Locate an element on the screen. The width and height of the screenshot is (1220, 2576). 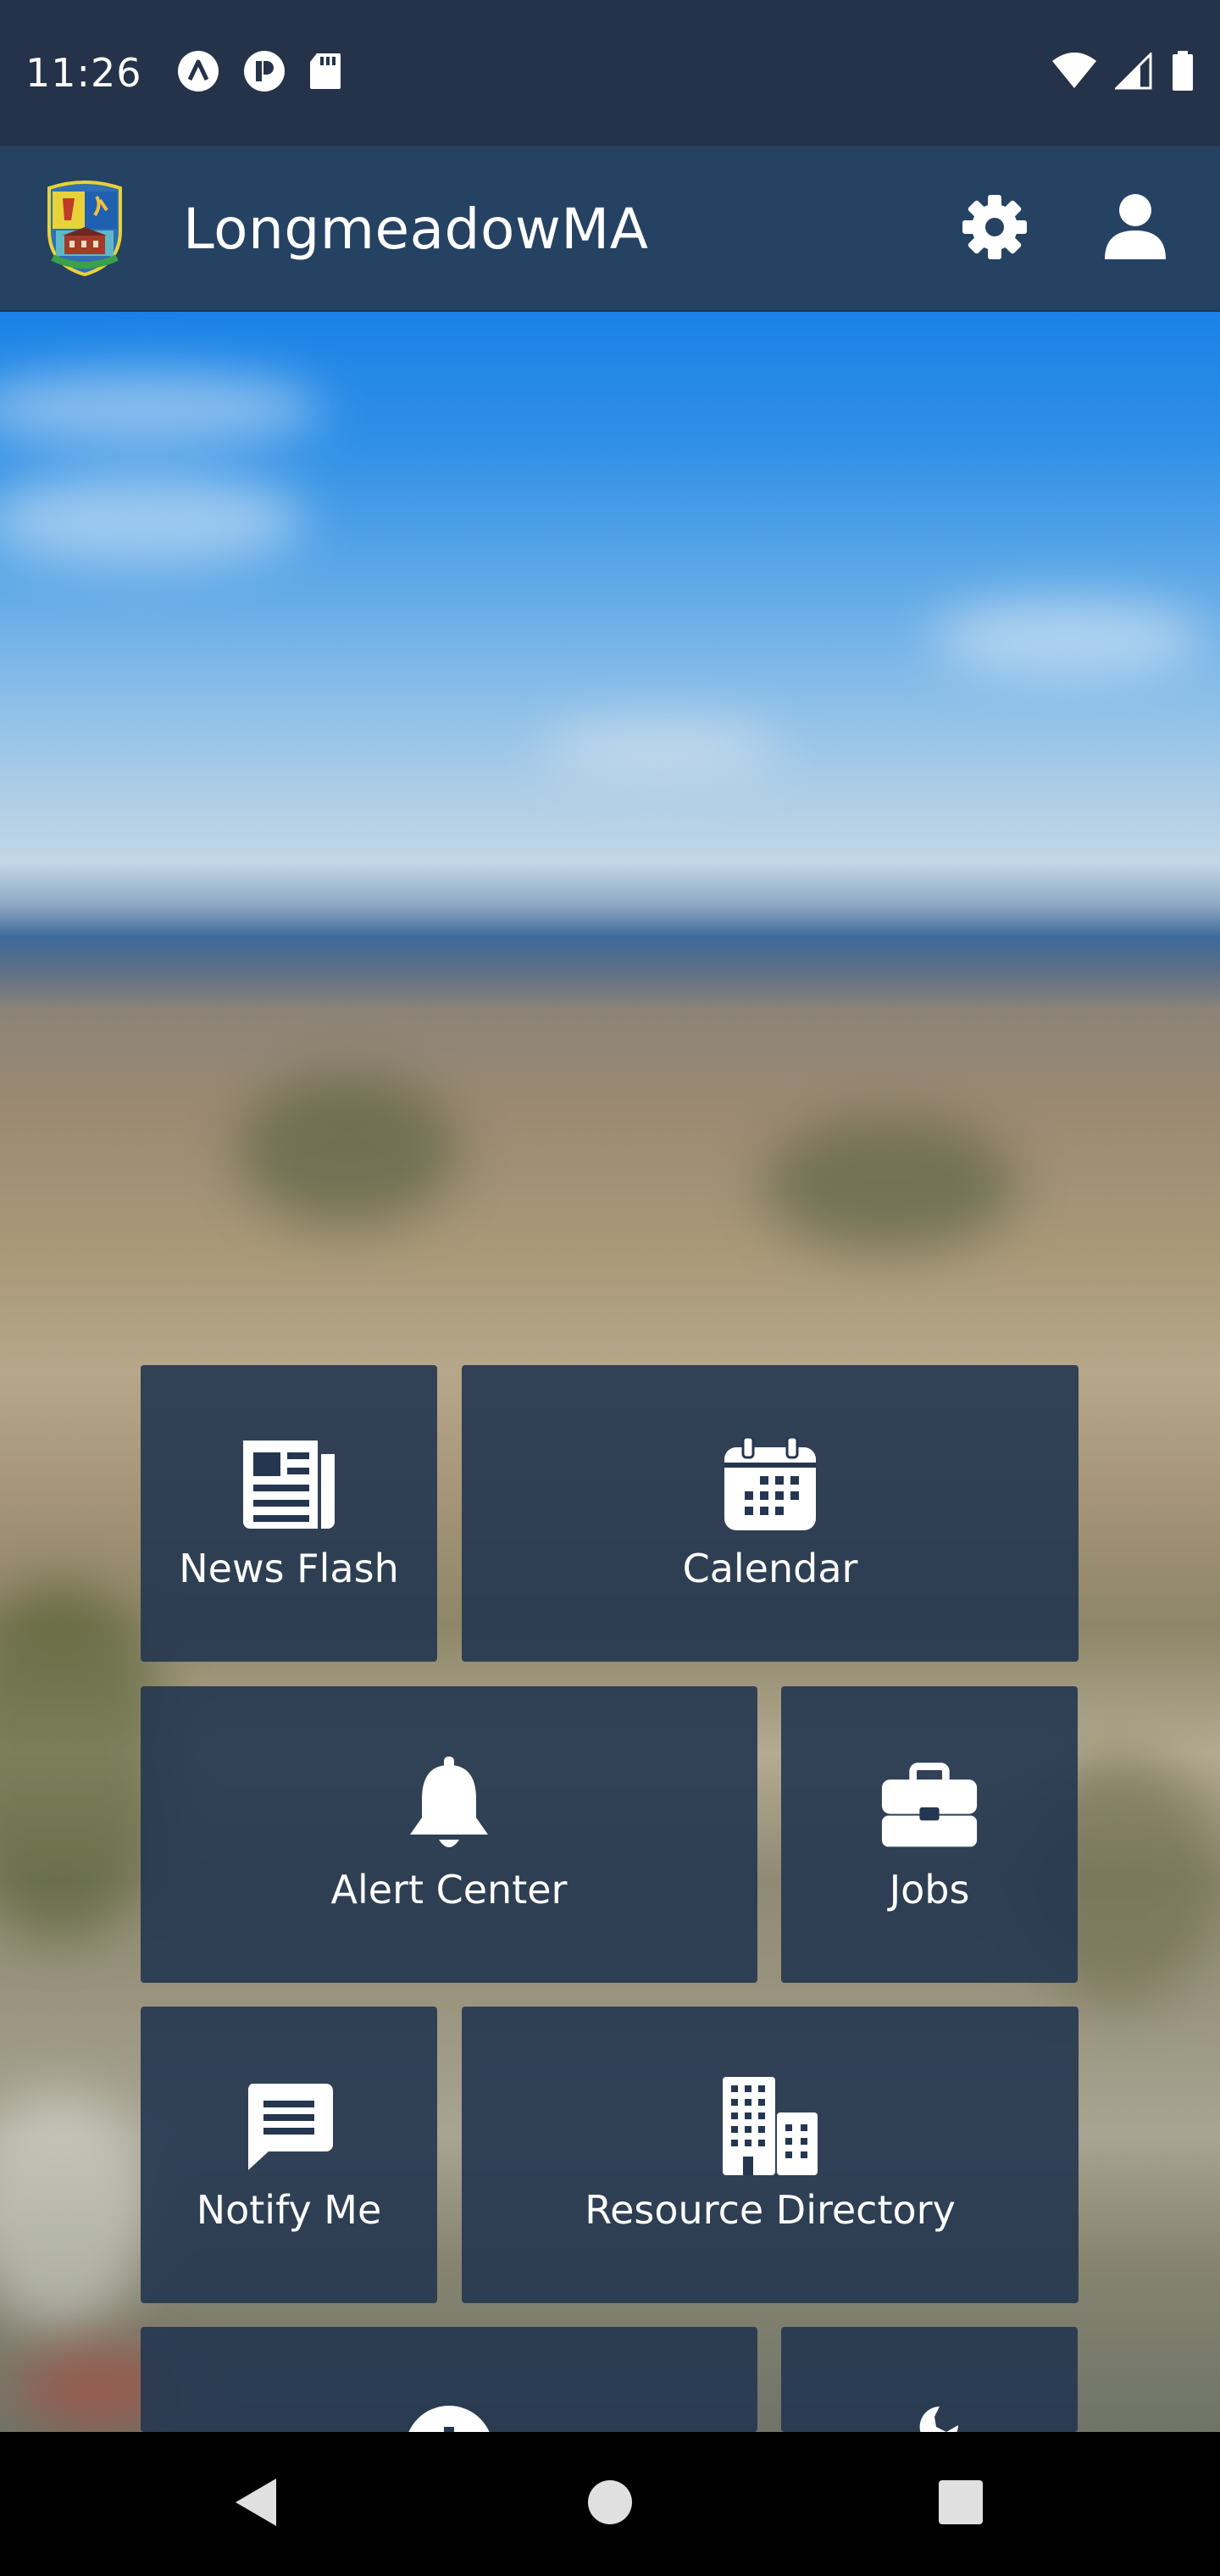
sd-card-icon is located at coordinates (325, 73).